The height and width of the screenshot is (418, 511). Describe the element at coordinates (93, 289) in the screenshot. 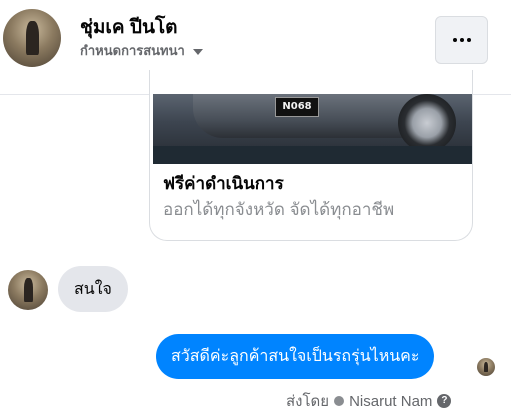

I see `incoming-message: สนใจ` at that location.